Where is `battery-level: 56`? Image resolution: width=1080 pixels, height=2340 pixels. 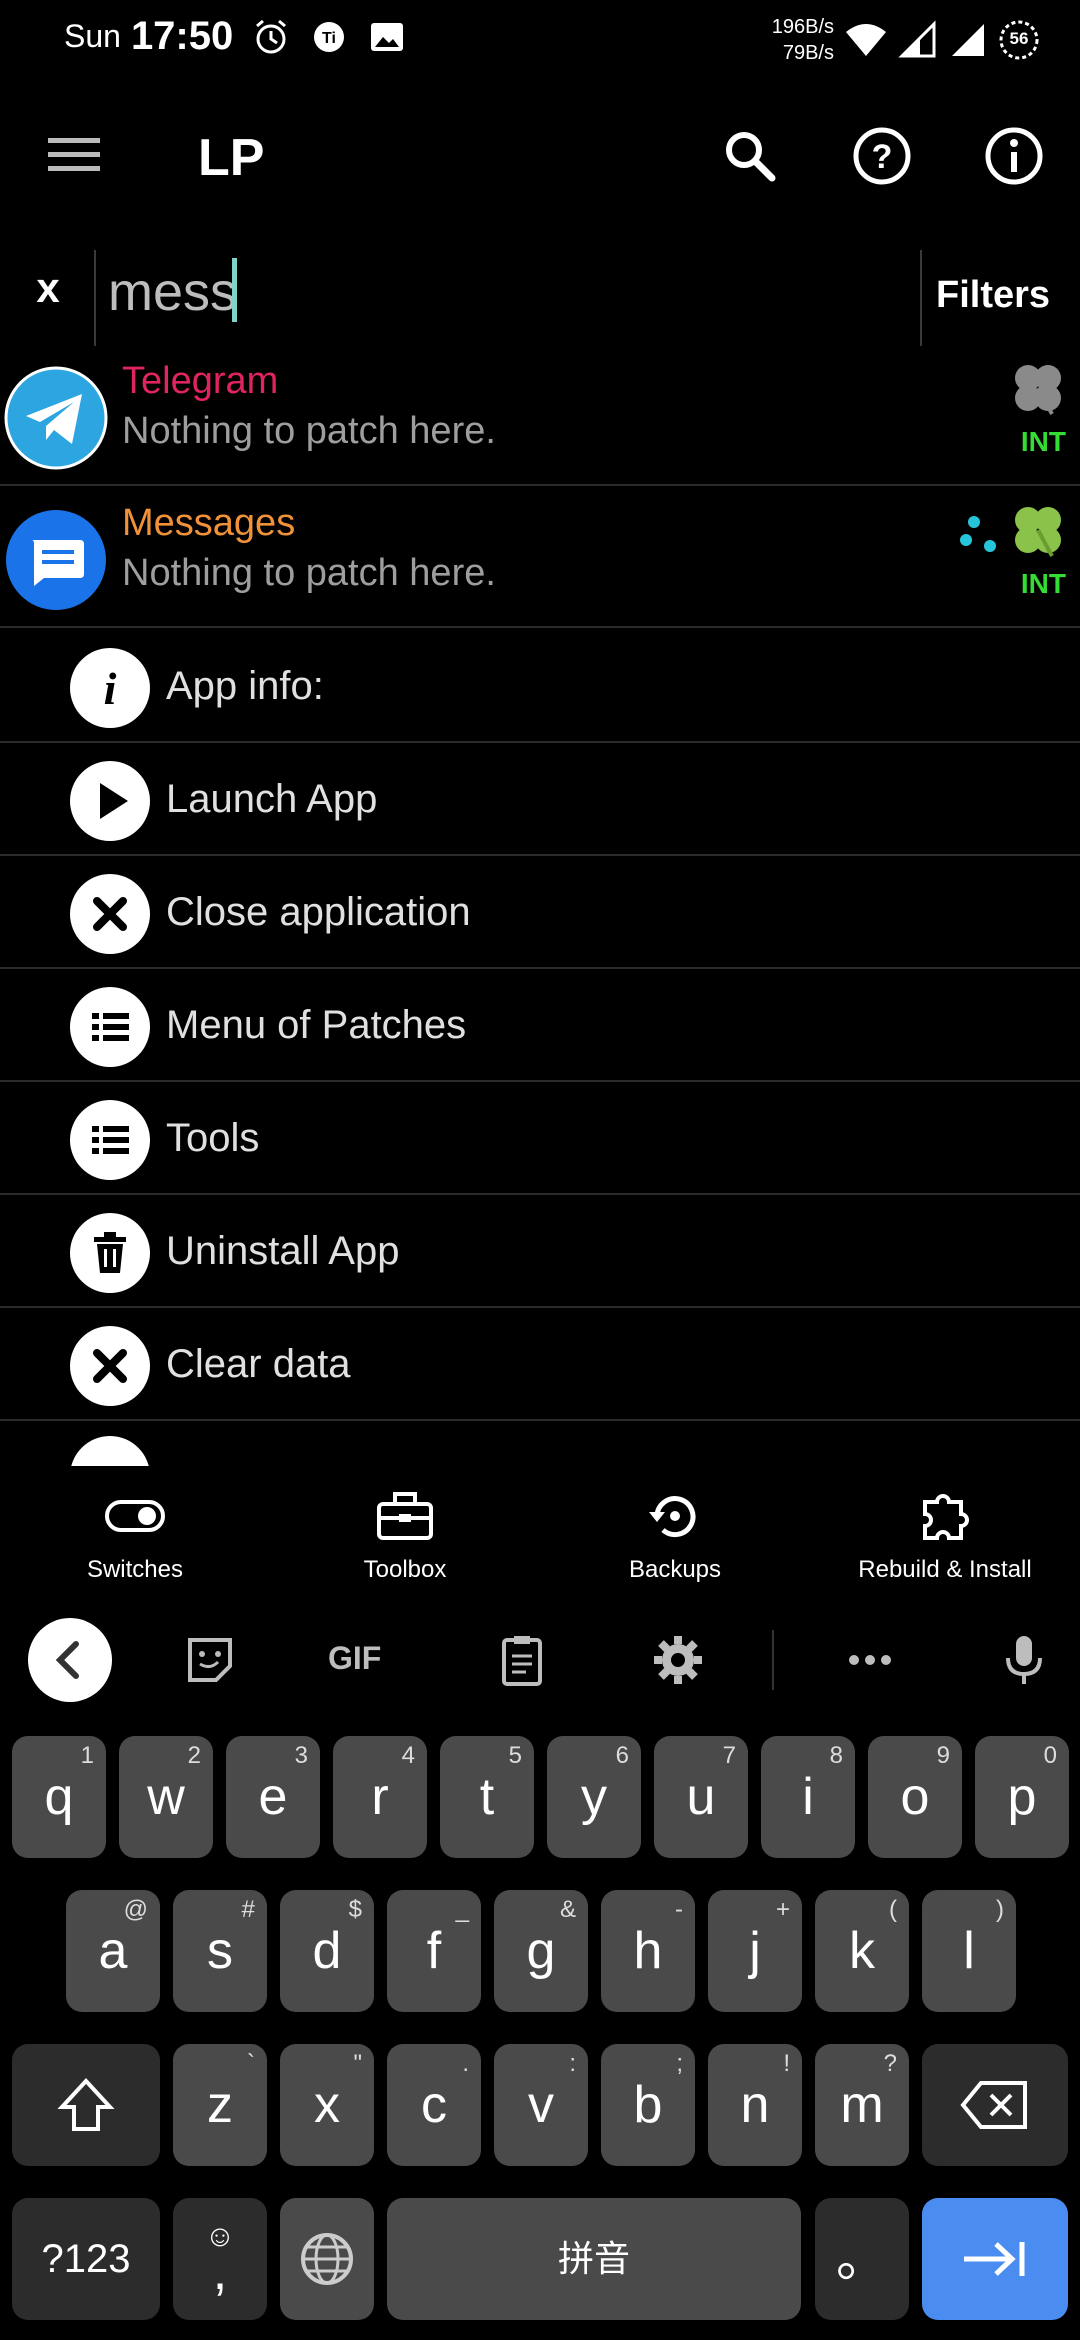
battery-level: 56 is located at coordinates (1019, 38).